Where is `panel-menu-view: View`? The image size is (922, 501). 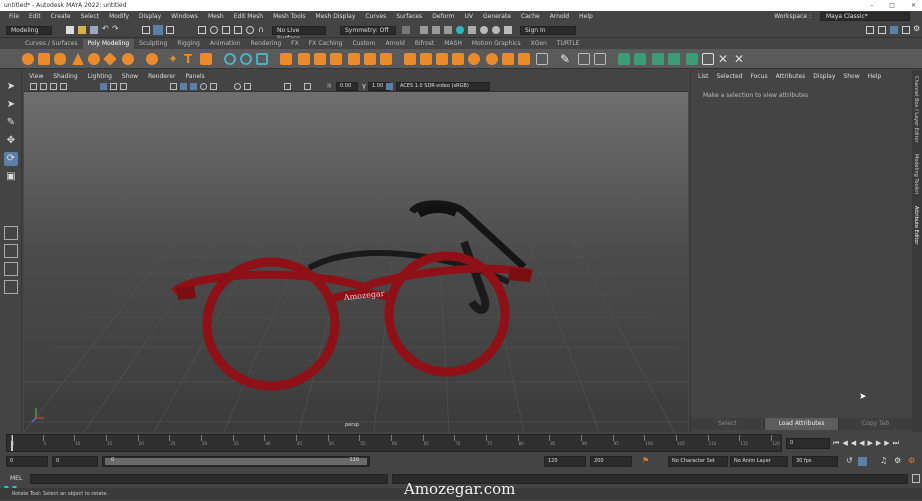 panel-menu-view: View is located at coordinates (36, 77).